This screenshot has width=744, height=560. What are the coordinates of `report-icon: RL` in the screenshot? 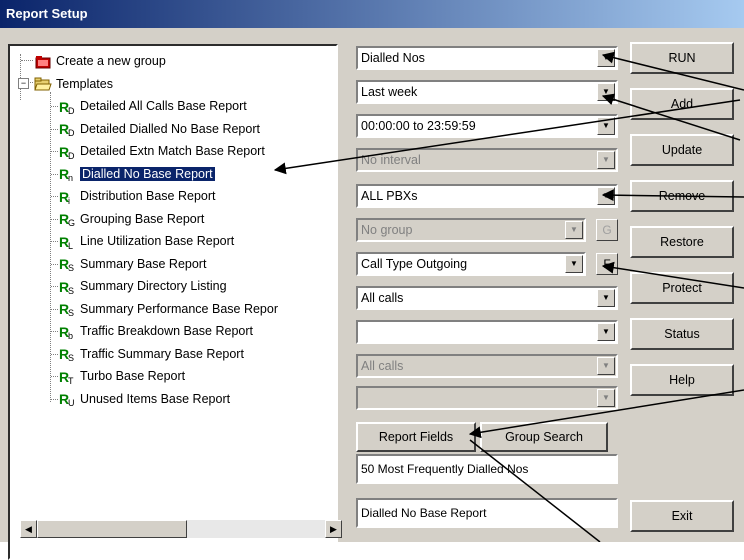 It's located at (67, 242).